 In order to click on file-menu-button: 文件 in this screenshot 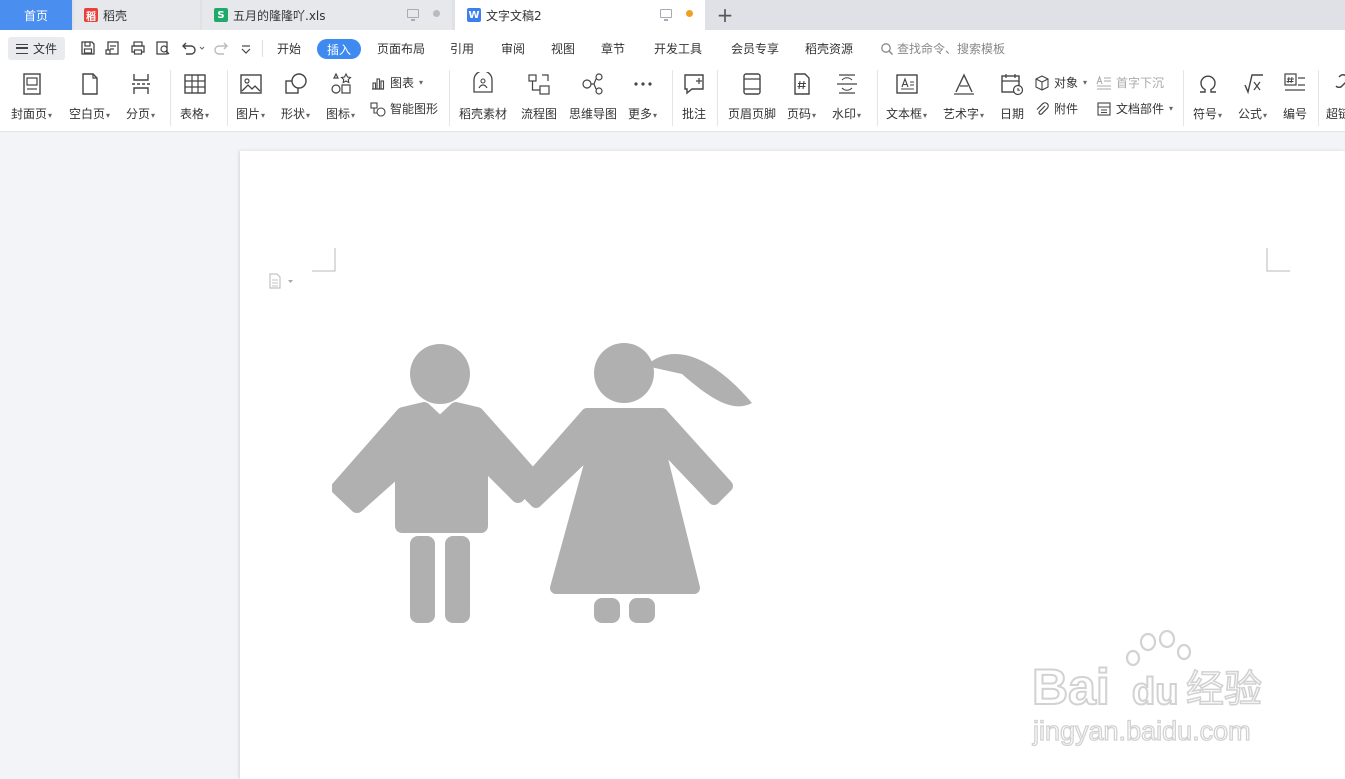, I will do `click(36, 48)`.